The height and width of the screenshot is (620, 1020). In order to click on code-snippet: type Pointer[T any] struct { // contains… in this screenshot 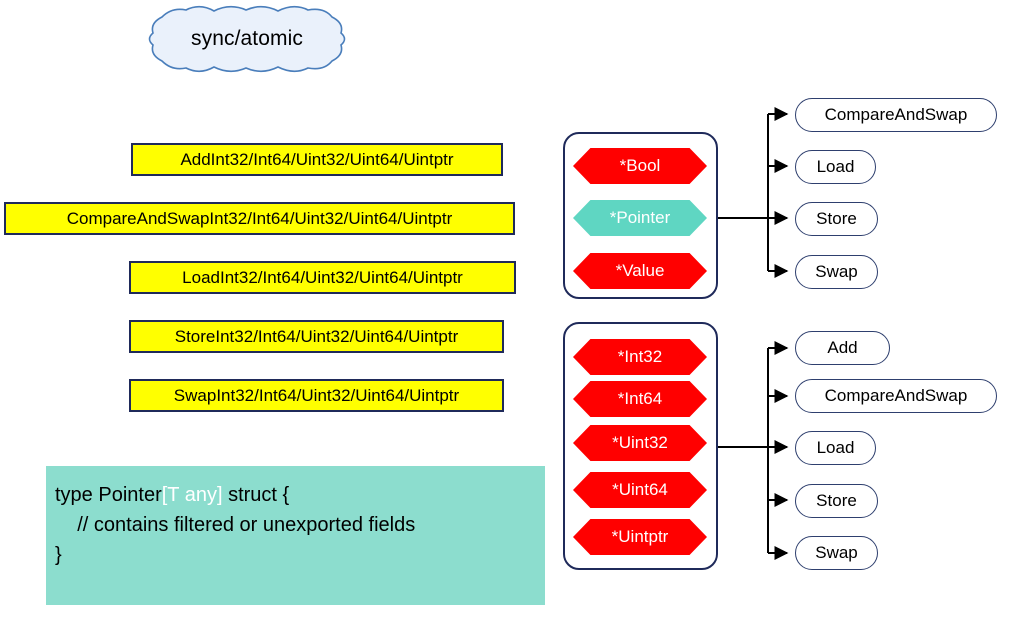, I will do `click(295, 535)`.